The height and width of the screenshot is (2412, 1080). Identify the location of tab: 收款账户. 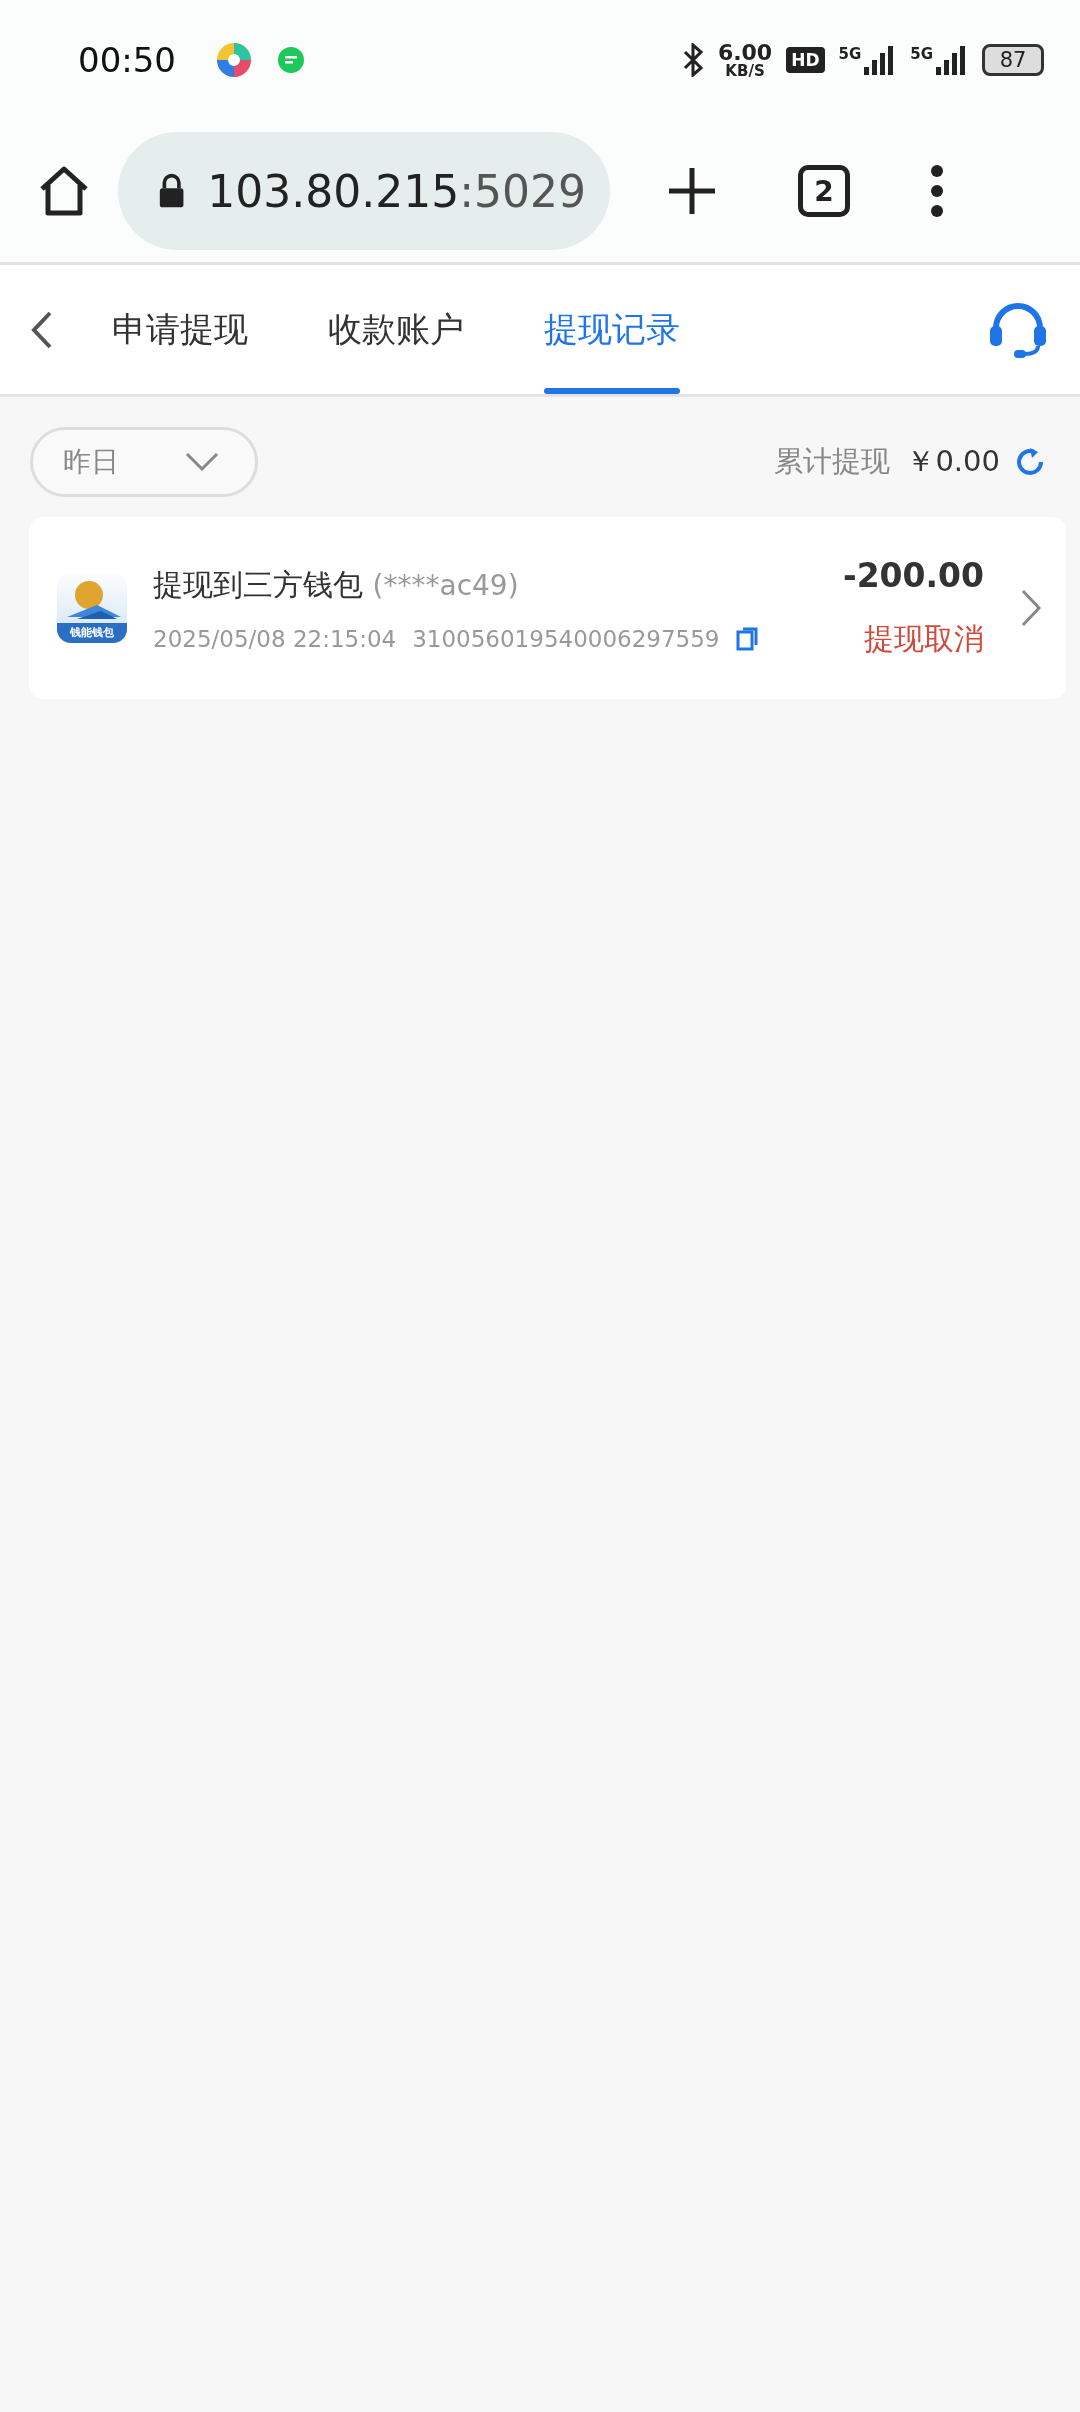
(396, 329).